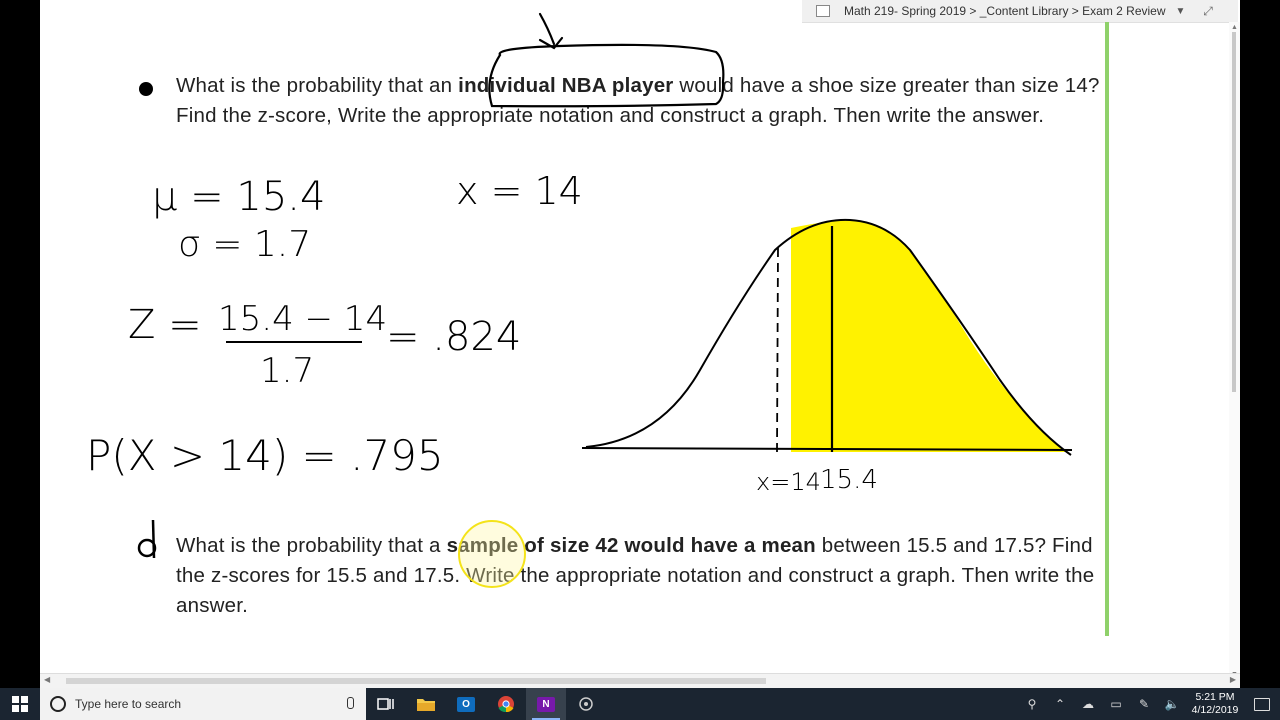 Image resolution: width=1280 pixels, height=720 pixels. I want to click on hscroll-thumb, so click(416, 681).